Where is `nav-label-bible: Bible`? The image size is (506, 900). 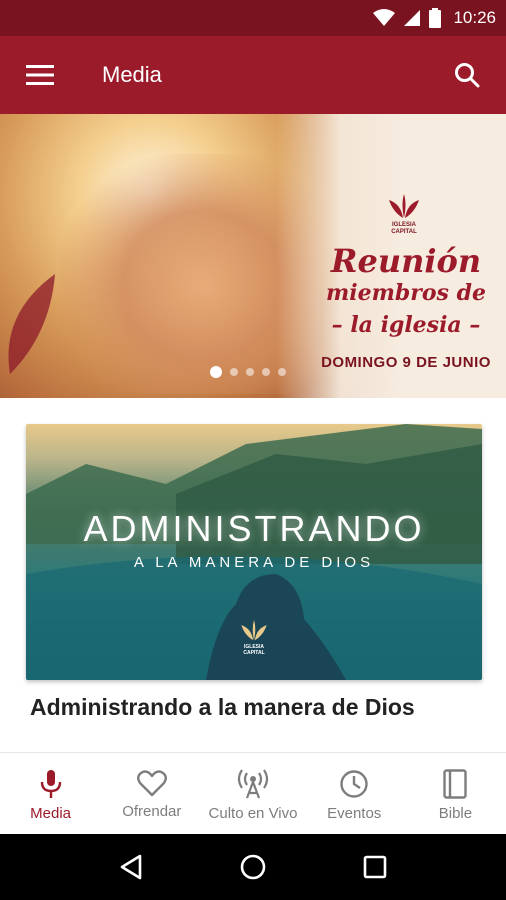 nav-label-bible: Bible is located at coordinates (455, 813).